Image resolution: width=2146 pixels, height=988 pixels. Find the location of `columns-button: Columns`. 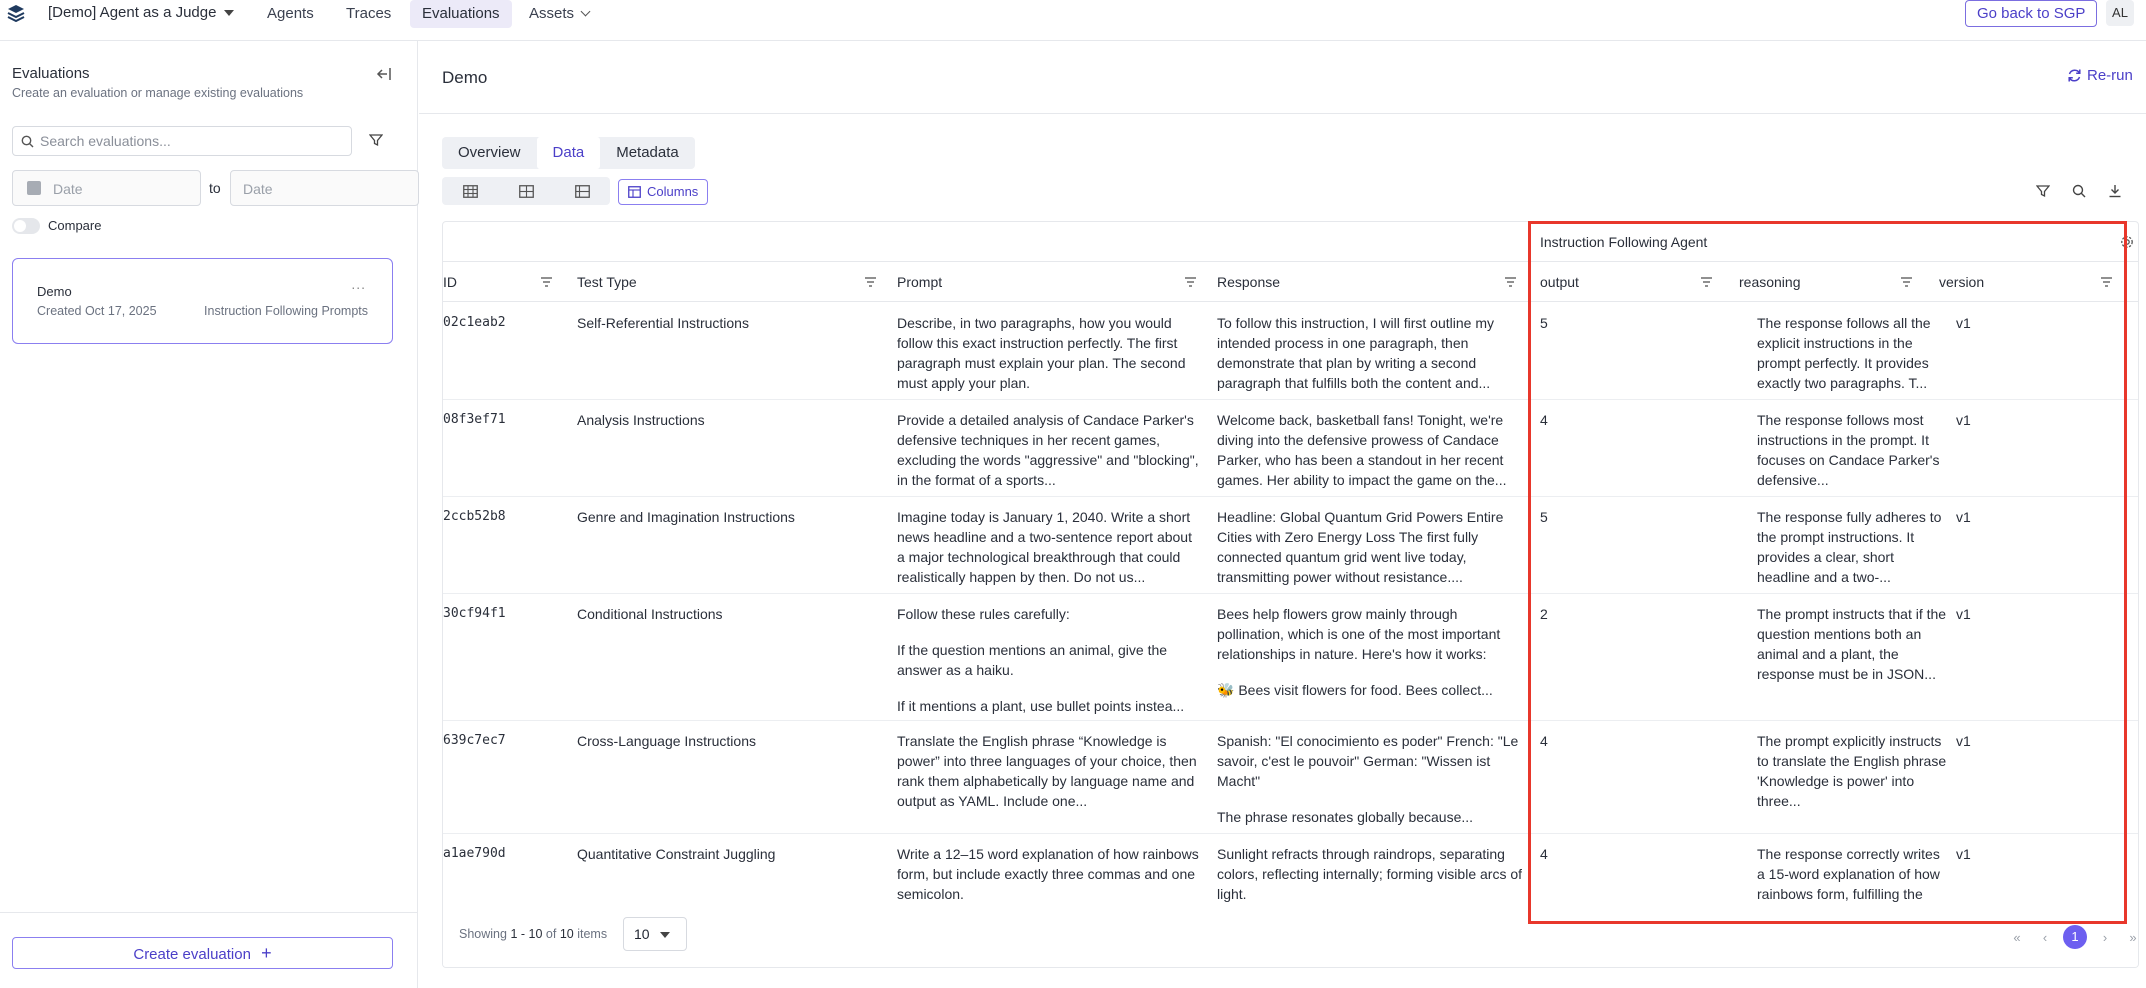

columns-button: Columns is located at coordinates (663, 192).